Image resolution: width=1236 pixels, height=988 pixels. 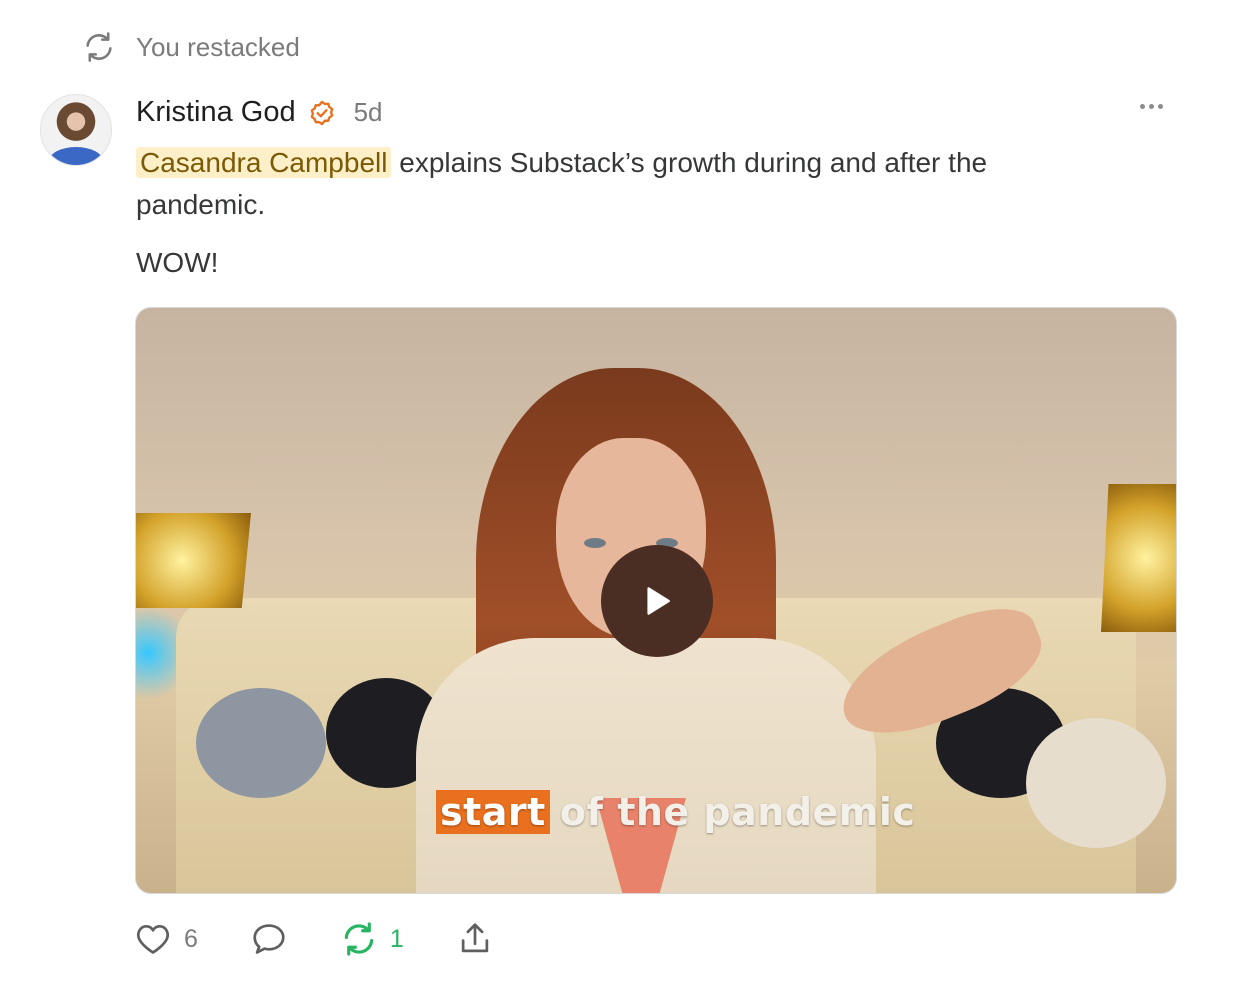 What do you see at coordinates (216, 112) in the screenshot?
I see `author-name: Kristina God` at bounding box center [216, 112].